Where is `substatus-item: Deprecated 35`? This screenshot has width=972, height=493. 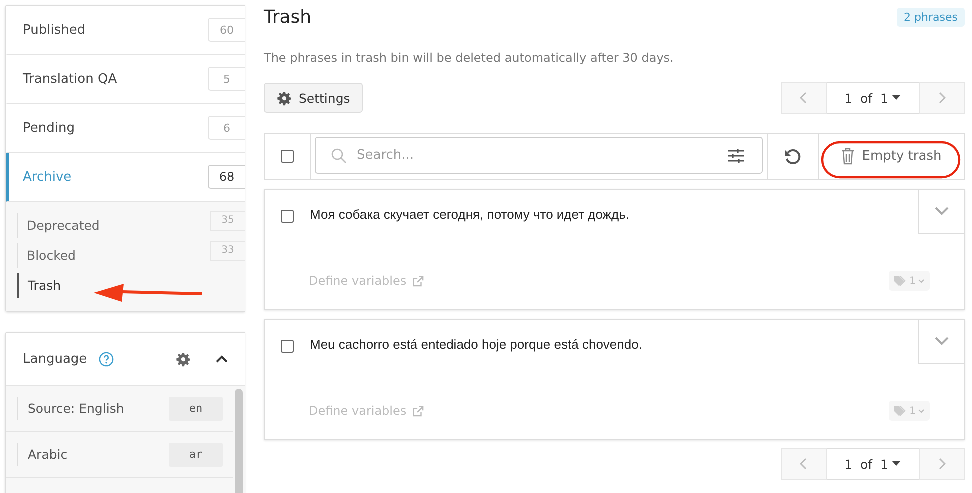 substatus-item: Deprecated 35 is located at coordinates (131, 225).